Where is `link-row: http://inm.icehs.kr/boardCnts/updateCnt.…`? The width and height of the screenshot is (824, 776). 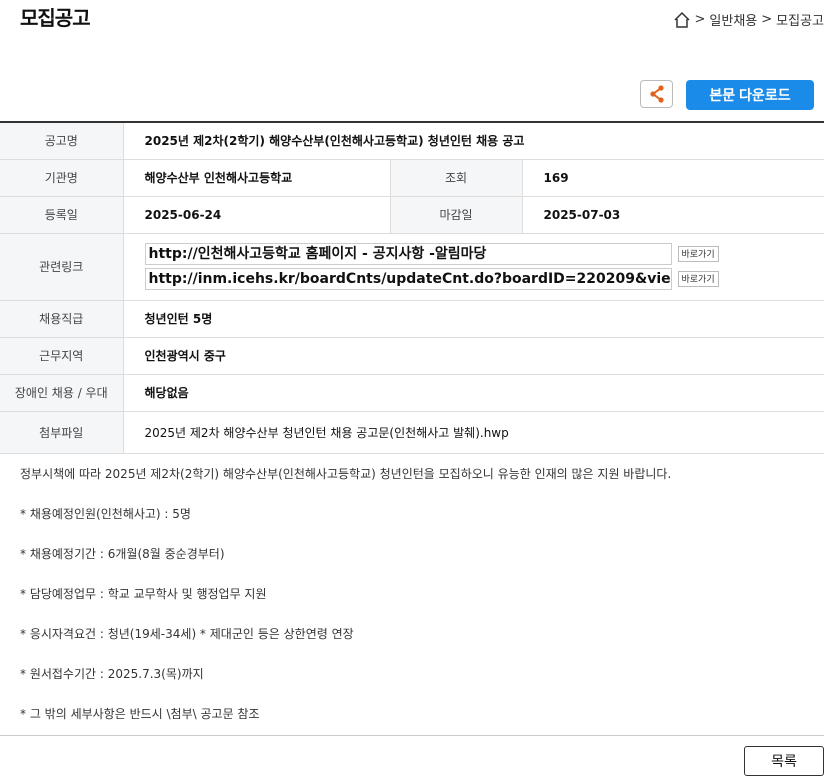
link-row: http://inm.icehs.kr/boardCnts/updateCnt.… is located at coordinates (484, 279).